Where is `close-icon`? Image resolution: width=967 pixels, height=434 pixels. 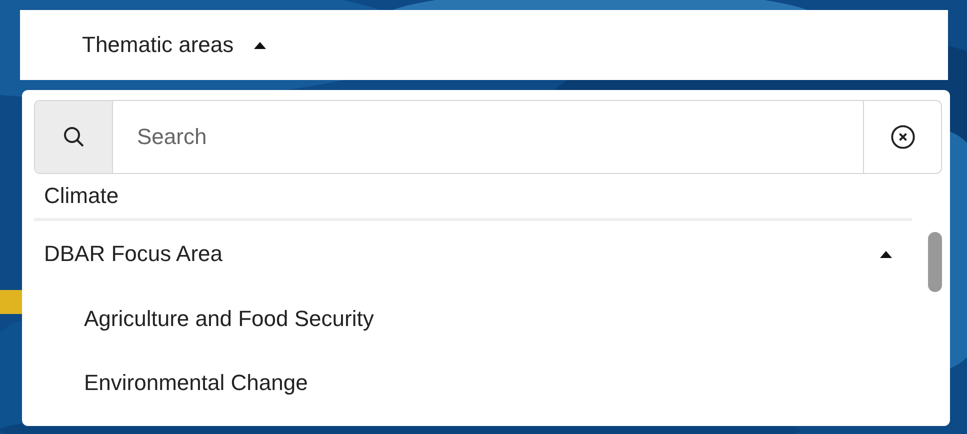
close-icon is located at coordinates (903, 137).